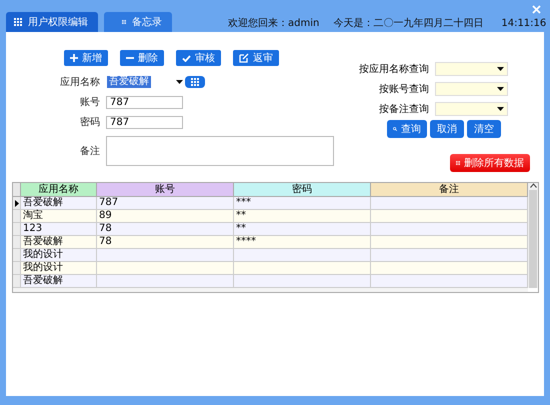 Image resolution: width=550 pixels, height=405 pixels. I want to click on column-header: 账号, so click(165, 190).